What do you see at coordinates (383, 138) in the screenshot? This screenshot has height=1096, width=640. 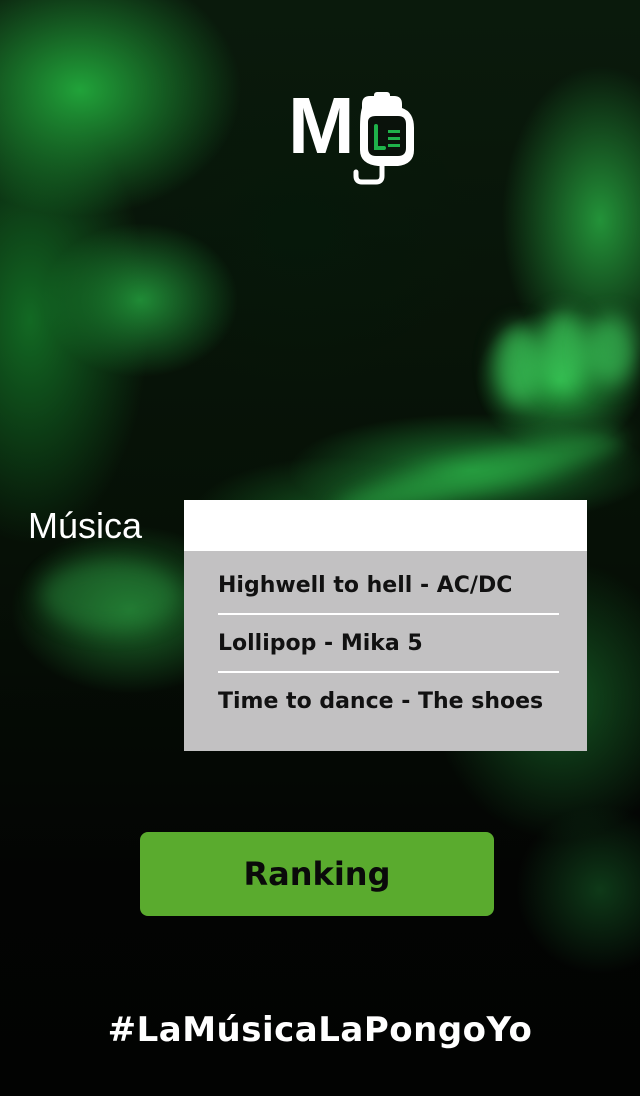 I see `drink-bottle-icon` at bounding box center [383, 138].